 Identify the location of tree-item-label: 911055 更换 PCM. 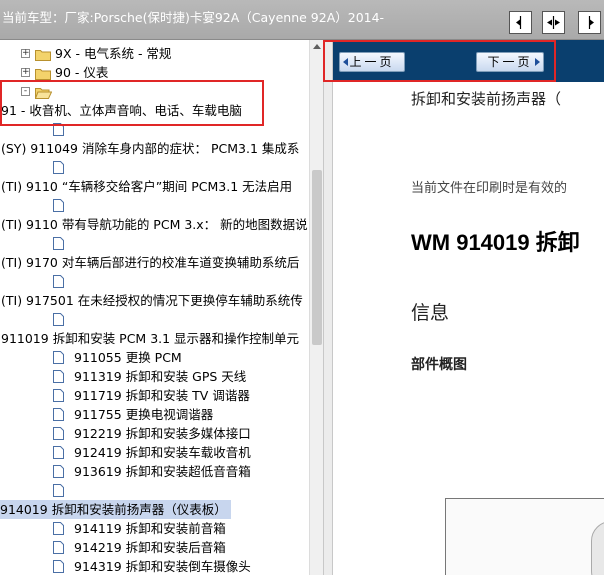
(128, 357).